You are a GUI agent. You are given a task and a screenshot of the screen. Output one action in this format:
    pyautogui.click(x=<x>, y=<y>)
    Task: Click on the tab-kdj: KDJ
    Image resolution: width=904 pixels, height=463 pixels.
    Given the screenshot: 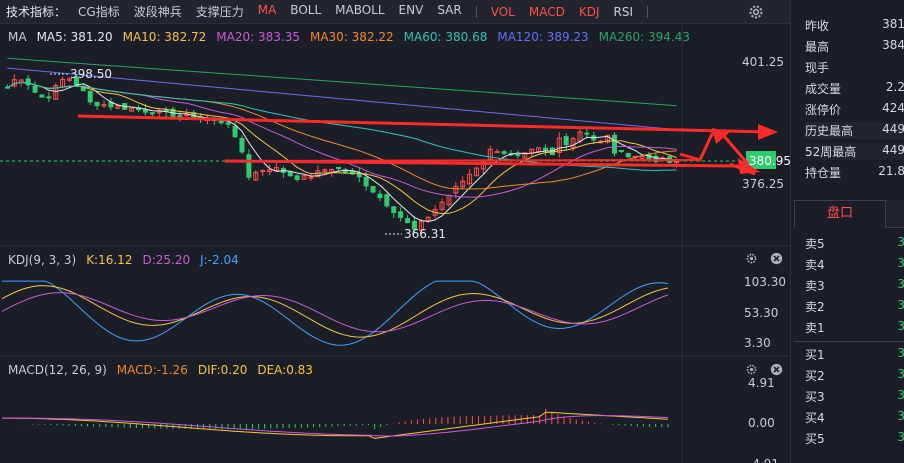 What is the action you would take?
    pyautogui.click(x=589, y=12)
    